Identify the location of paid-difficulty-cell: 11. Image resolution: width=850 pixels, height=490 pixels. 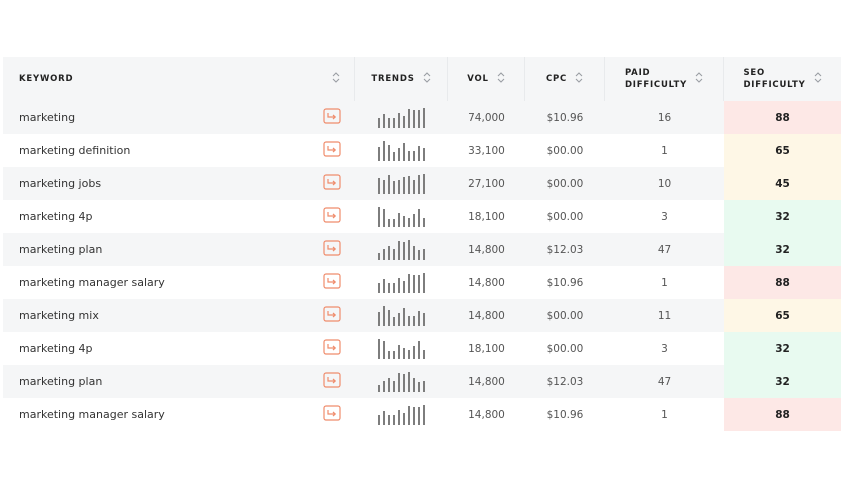
(664, 315).